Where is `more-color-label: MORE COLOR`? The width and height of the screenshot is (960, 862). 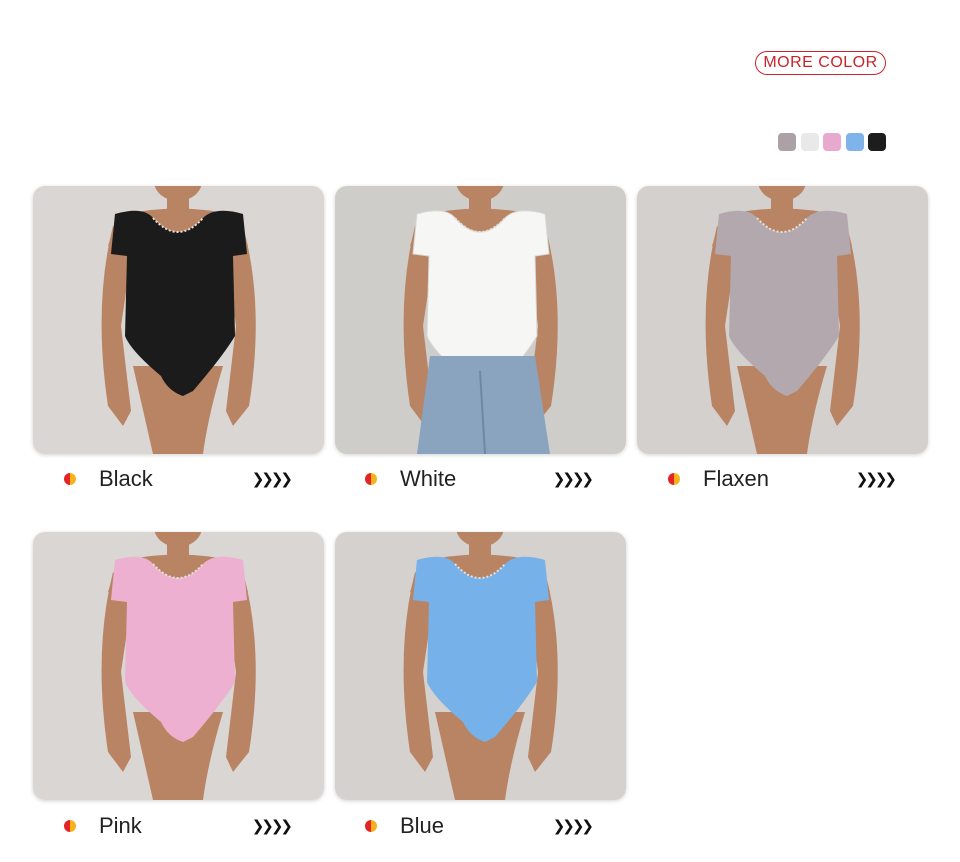
more-color-label: MORE COLOR is located at coordinates (820, 62).